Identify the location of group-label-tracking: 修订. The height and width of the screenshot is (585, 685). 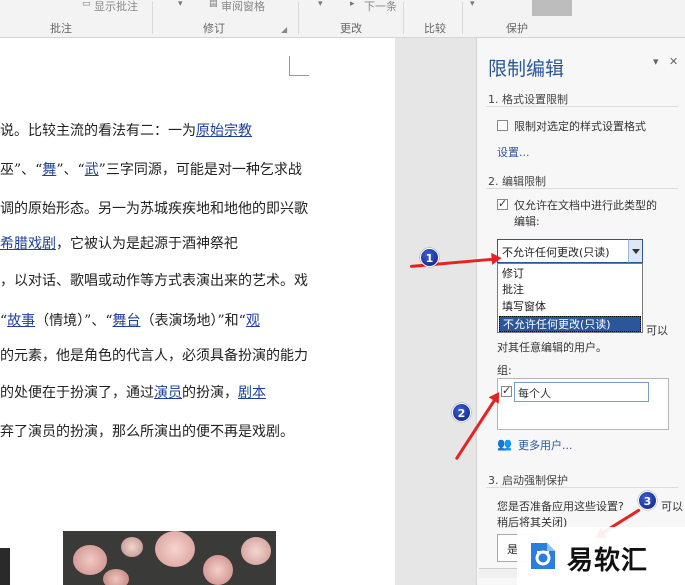
(214, 28).